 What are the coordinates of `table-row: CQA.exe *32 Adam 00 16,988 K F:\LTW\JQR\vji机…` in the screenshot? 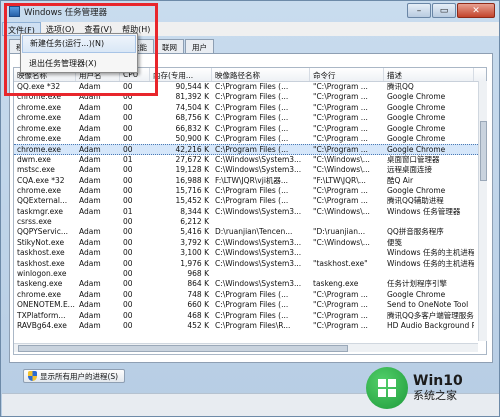 It's located at (250, 181).